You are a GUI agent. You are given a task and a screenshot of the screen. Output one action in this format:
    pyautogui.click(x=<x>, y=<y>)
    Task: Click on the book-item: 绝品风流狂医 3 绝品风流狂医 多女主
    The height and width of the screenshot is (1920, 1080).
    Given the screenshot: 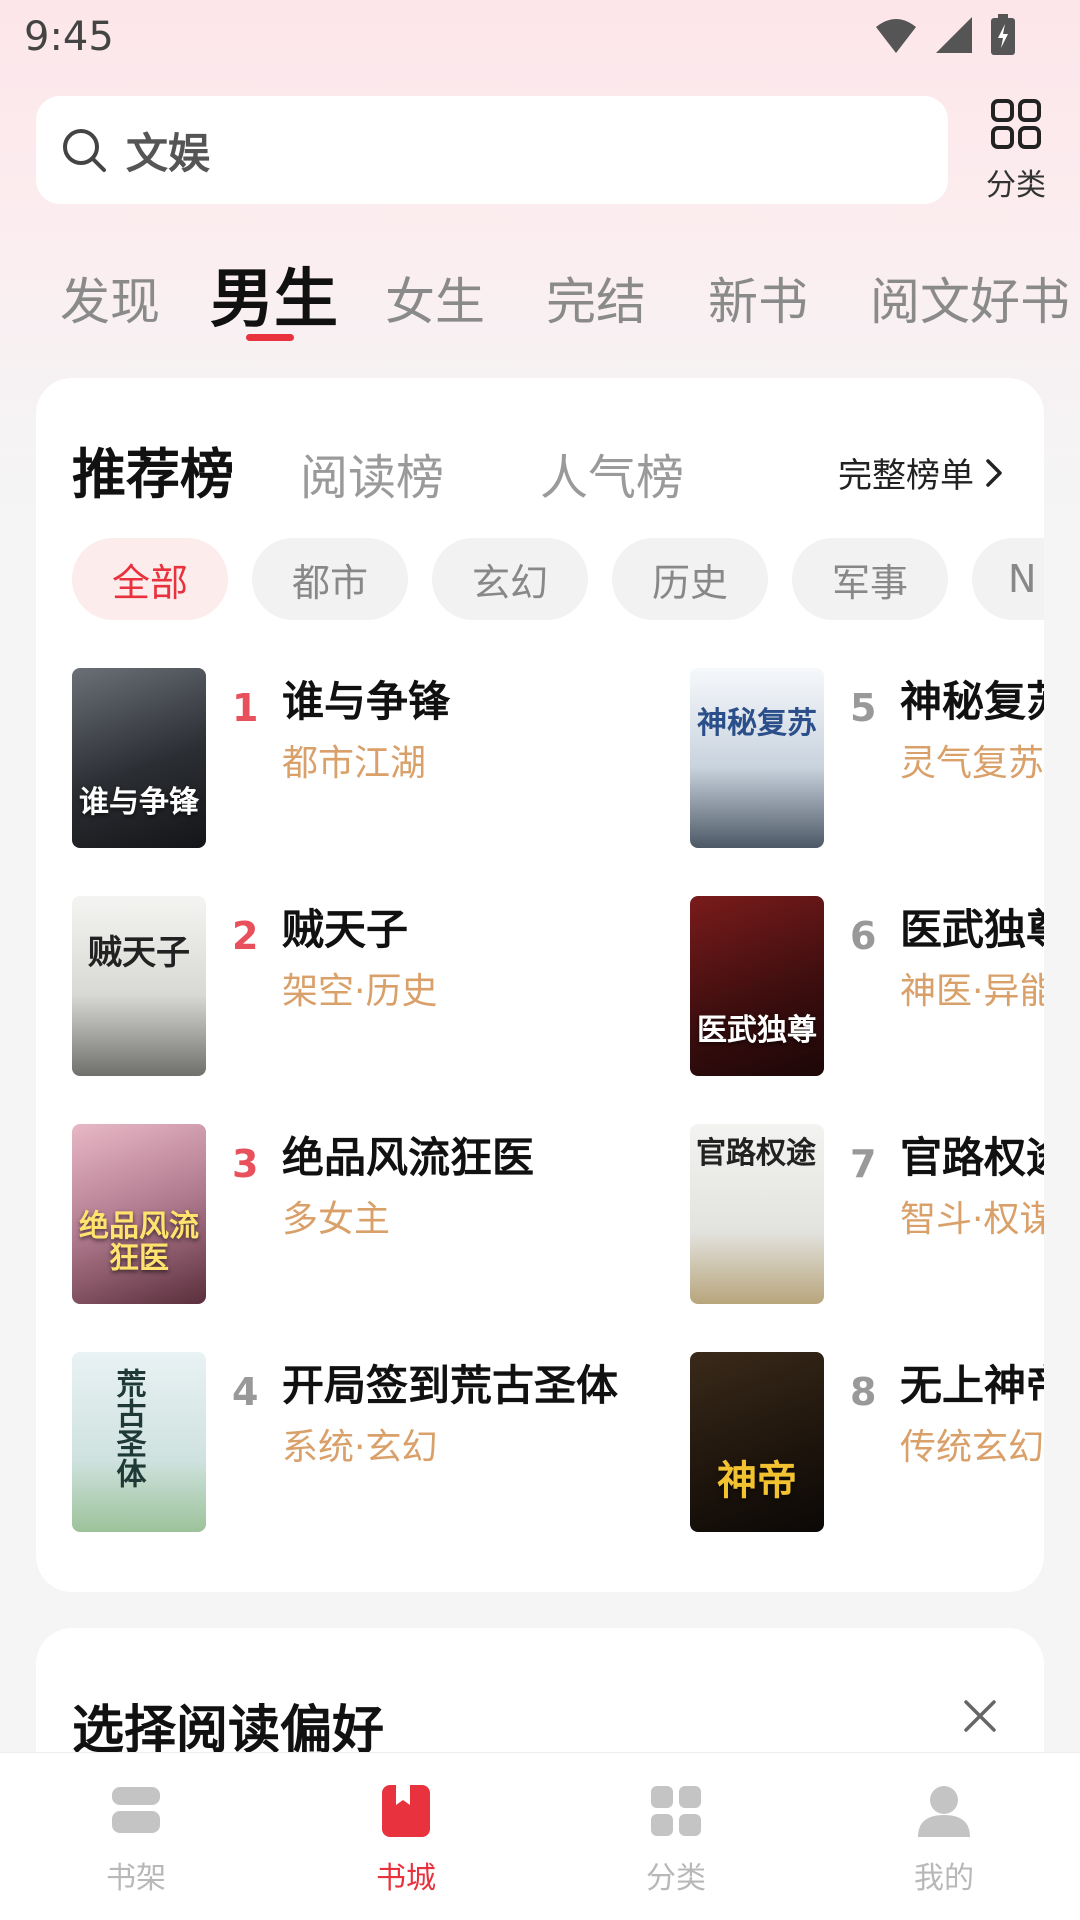 What is the action you would take?
    pyautogui.click(x=312, y=1214)
    